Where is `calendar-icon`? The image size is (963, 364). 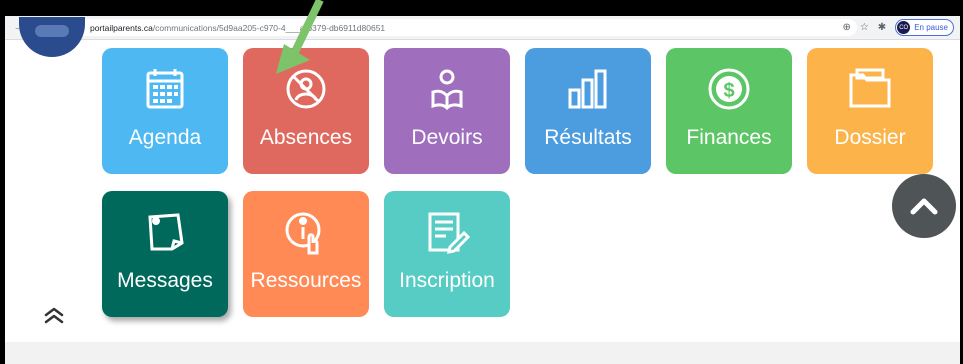
calendar-icon is located at coordinates (165, 89).